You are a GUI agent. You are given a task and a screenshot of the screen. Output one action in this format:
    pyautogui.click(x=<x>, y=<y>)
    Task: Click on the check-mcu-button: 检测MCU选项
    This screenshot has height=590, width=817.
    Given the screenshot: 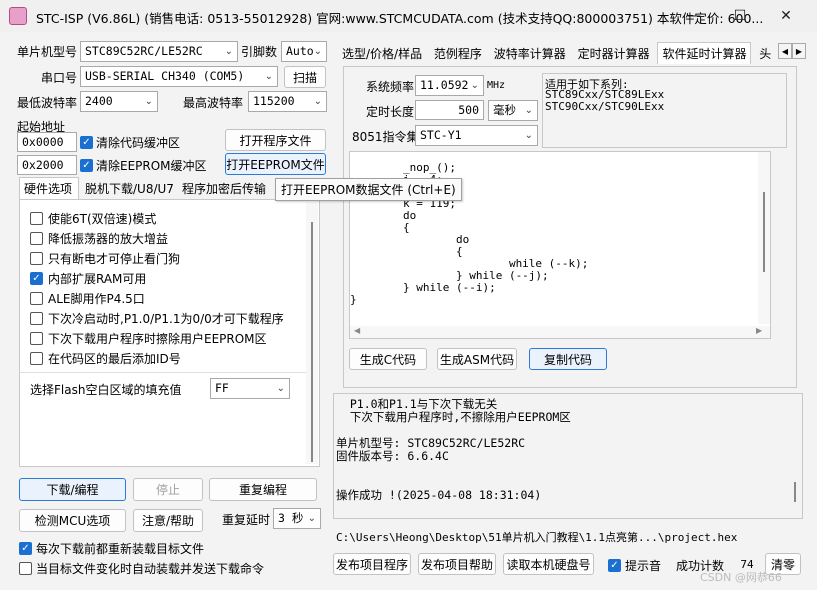 What is the action you would take?
    pyautogui.click(x=72, y=520)
    